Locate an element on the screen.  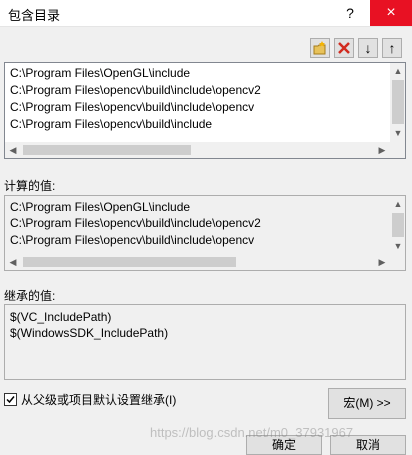
new-folder-icon is located at coordinates (319, 48).